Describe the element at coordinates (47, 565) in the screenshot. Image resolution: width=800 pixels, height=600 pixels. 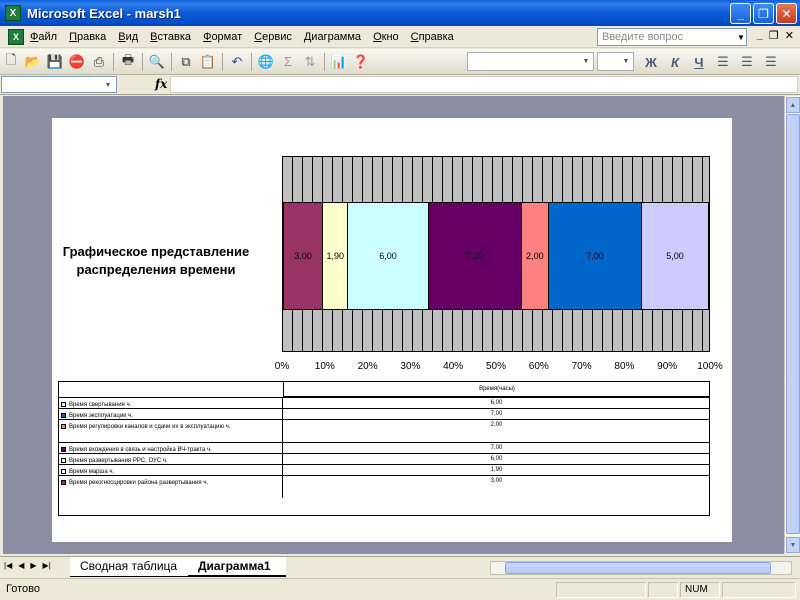
I see `last-sheet-icon: ▶|` at that location.